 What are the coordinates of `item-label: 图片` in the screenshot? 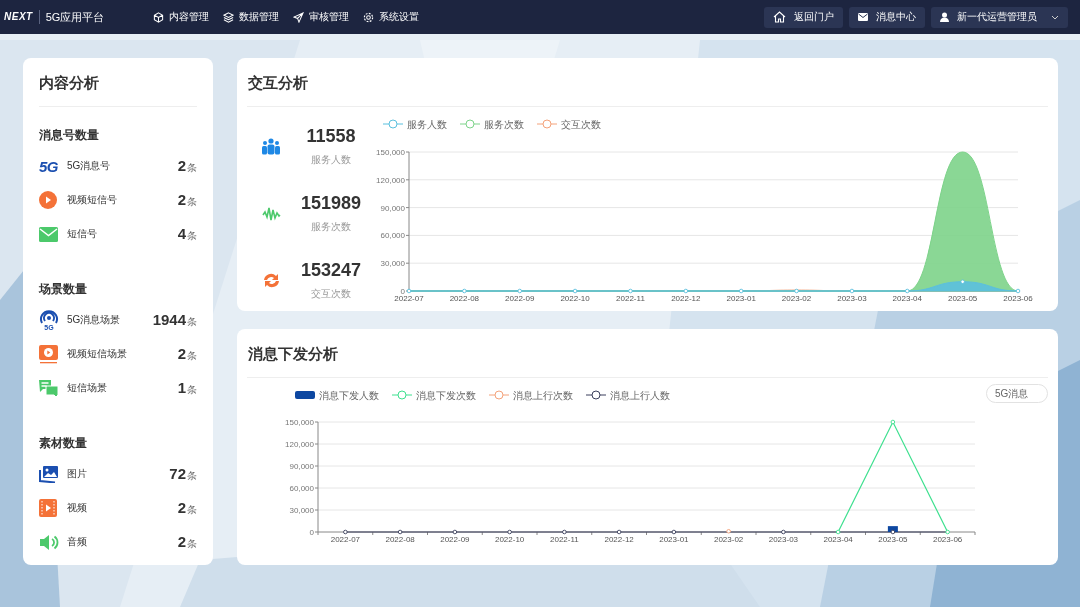 It's located at (77, 474).